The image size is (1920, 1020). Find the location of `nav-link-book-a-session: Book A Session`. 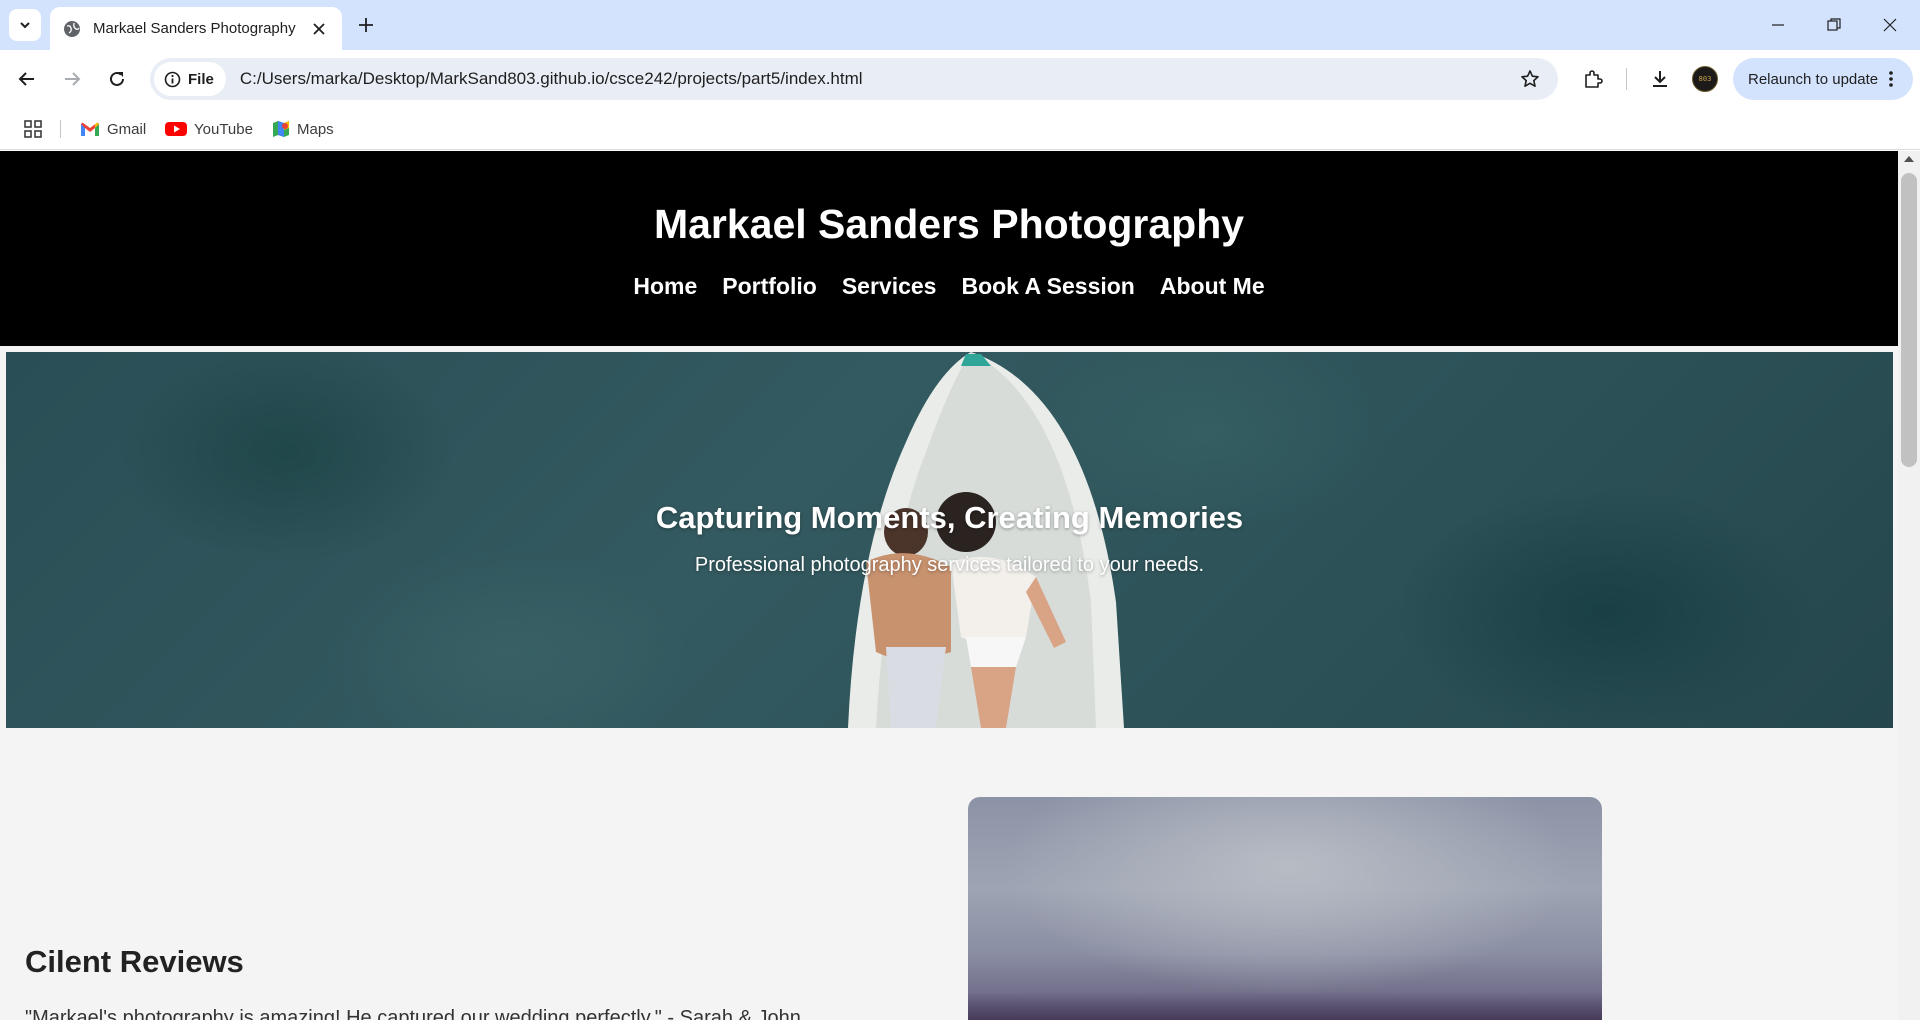

nav-link-book-a-session: Book A Session is located at coordinates (1047, 286).